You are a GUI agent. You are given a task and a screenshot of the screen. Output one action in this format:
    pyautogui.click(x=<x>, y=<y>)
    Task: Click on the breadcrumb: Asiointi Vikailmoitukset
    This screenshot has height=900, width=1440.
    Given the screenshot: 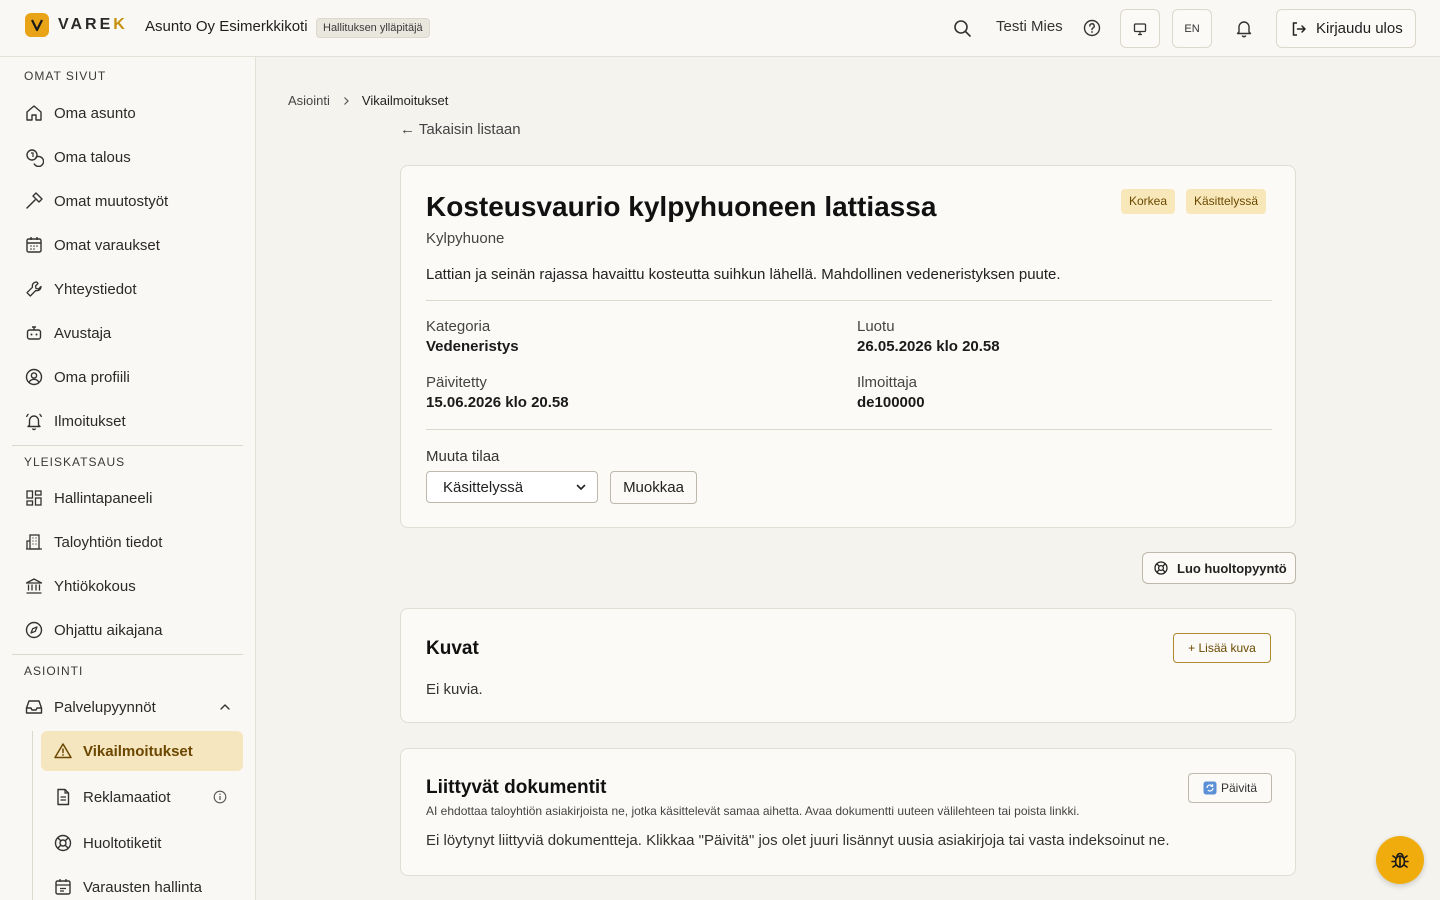 What is the action you would take?
    pyautogui.click(x=368, y=100)
    